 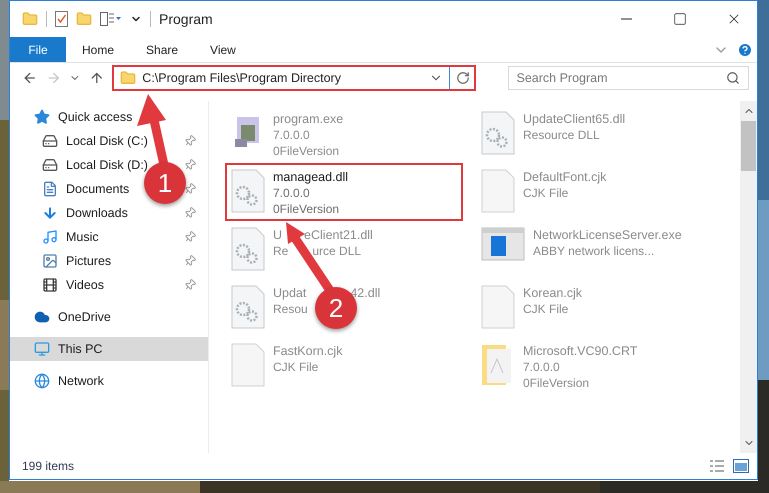 What do you see at coordinates (463, 78) in the screenshot?
I see `refresh-icon` at bounding box center [463, 78].